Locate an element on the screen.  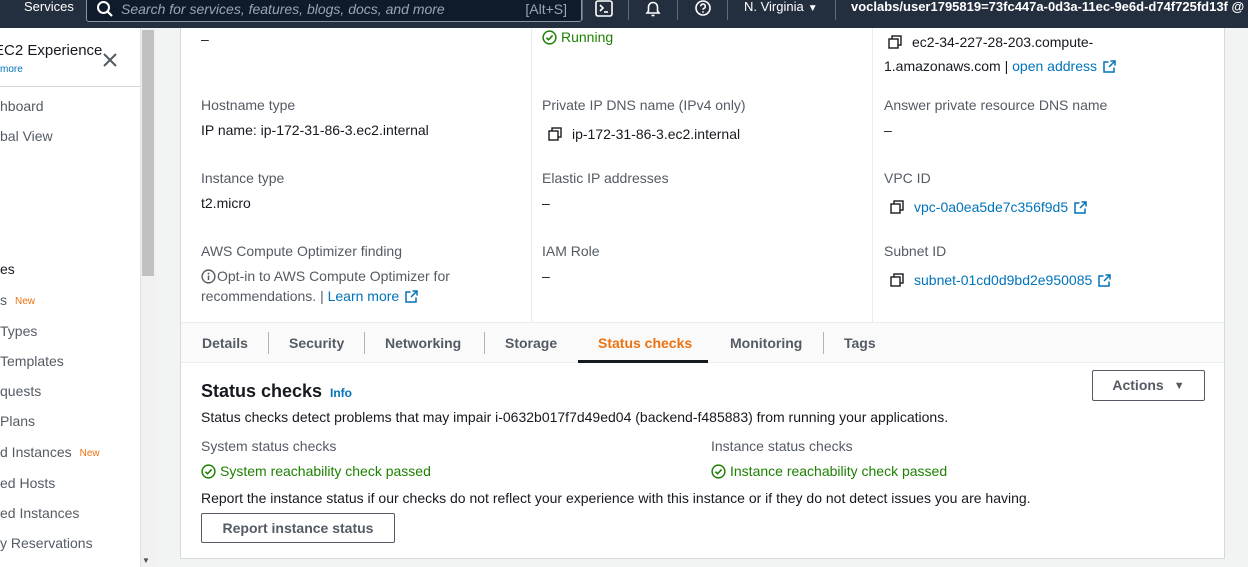
instance-state-label: Running is located at coordinates (587, 37).